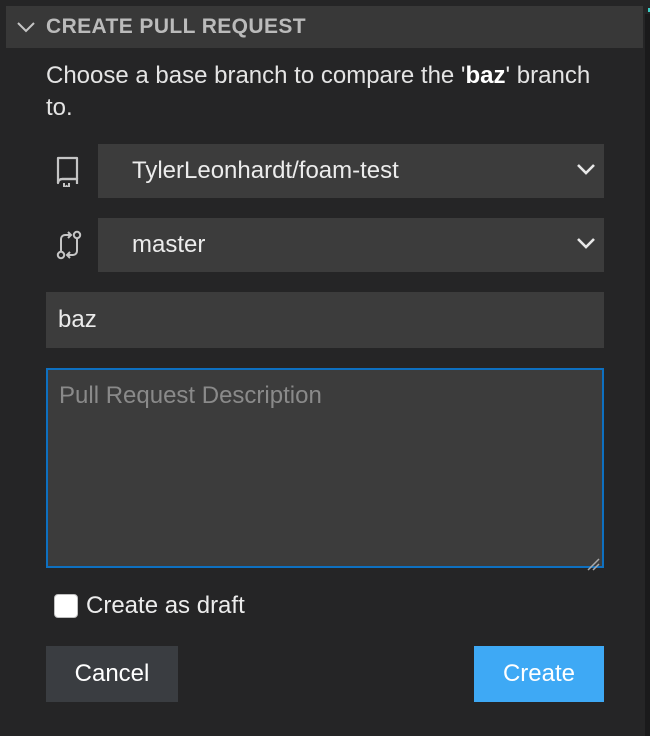 The width and height of the screenshot is (650, 736). I want to click on section-title: CREATE PULL REQUEST, so click(176, 26).